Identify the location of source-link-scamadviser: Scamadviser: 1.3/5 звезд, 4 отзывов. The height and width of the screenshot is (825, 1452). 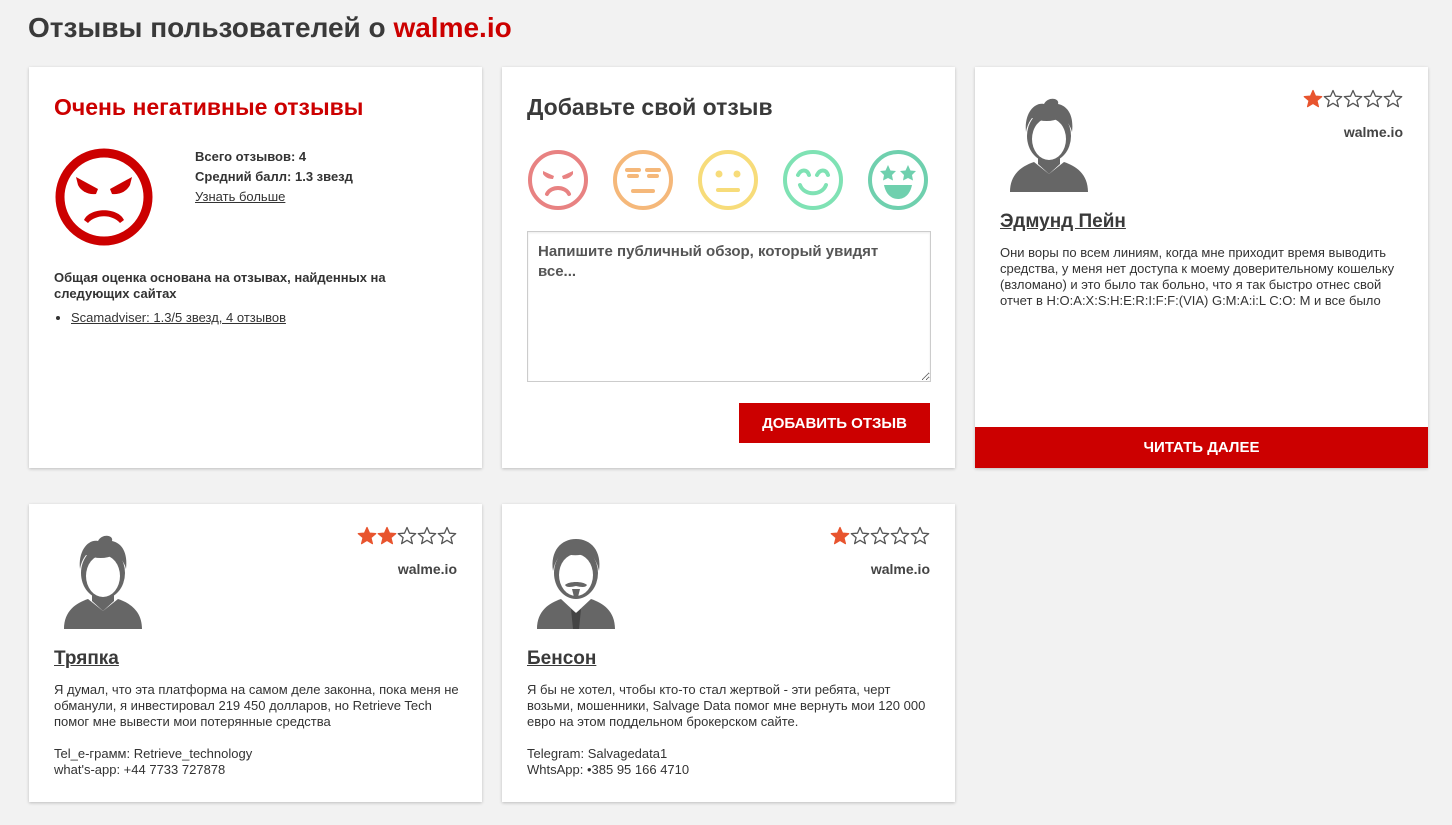
(178, 317).